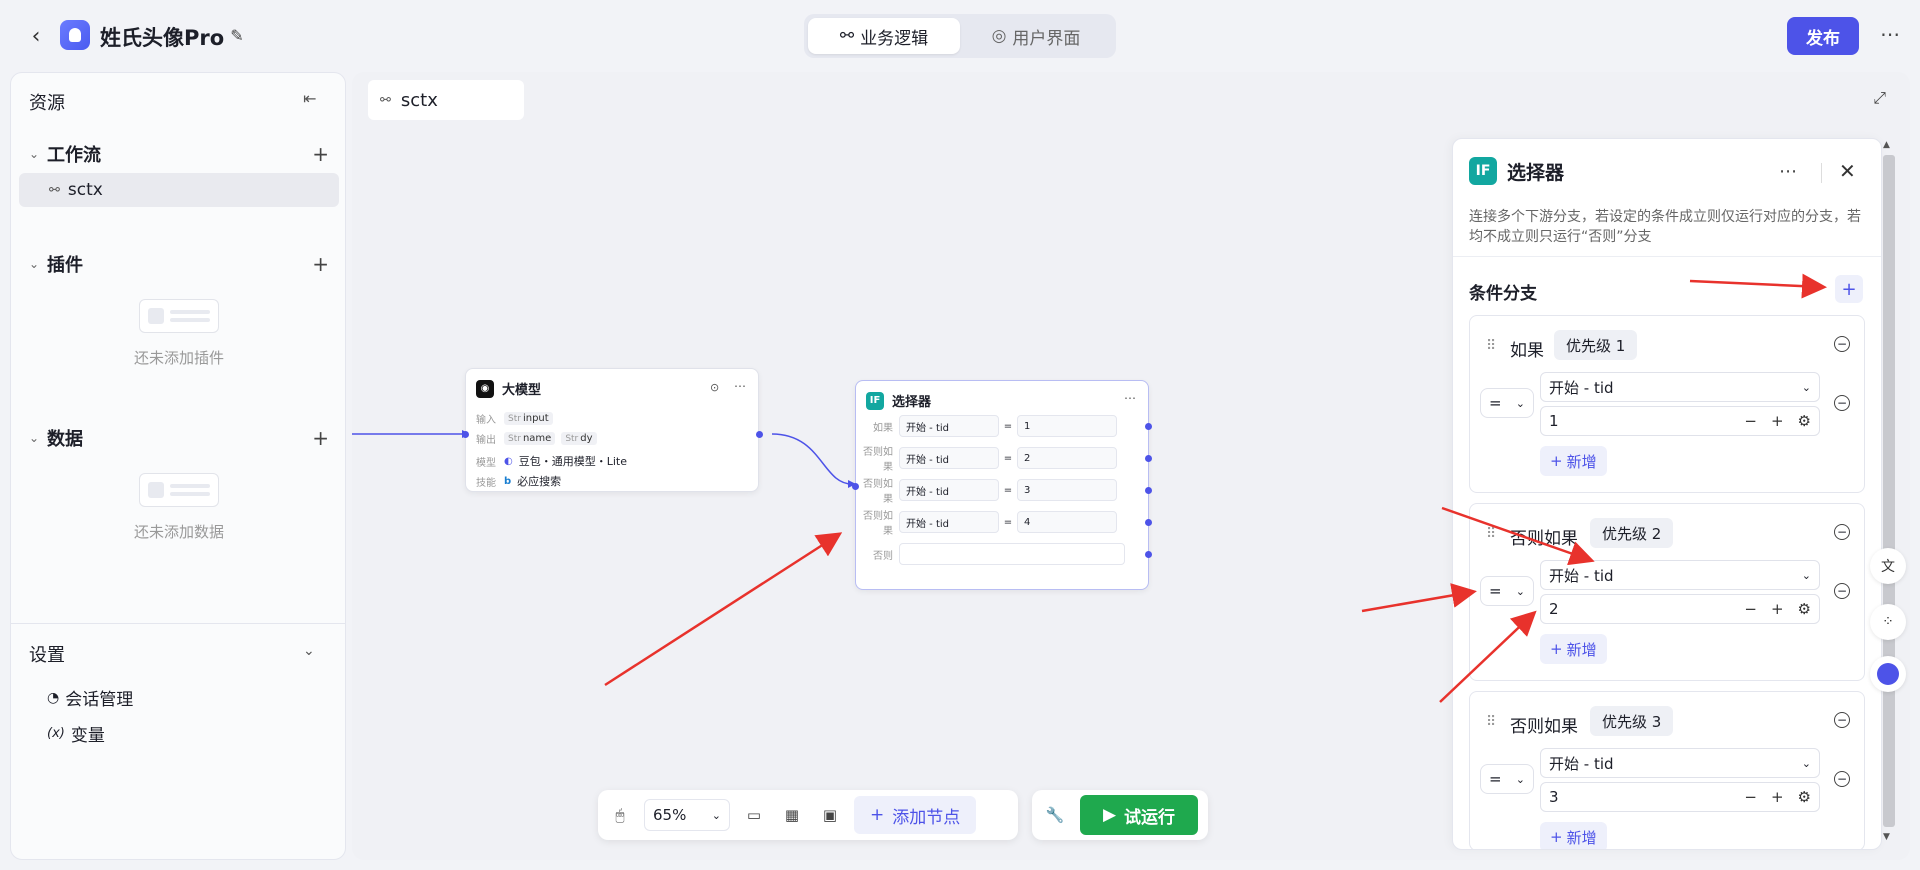 This screenshot has height=870, width=1920. What do you see at coordinates (178, 623) in the screenshot?
I see `divider` at bounding box center [178, 623].